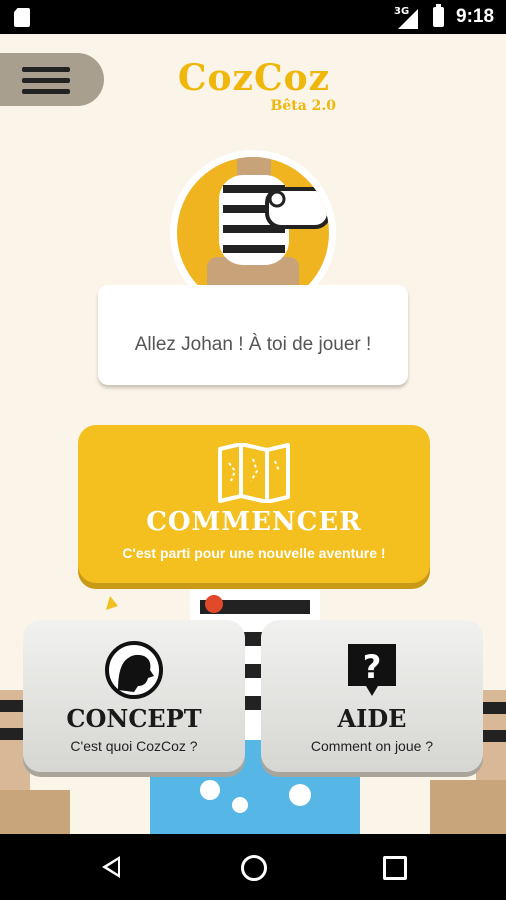 The height and width of the screenshot is (900, 506). Describe the element at coordinates (254, 78) in the screenshot. I see `app-name: CozCoz` at that location.